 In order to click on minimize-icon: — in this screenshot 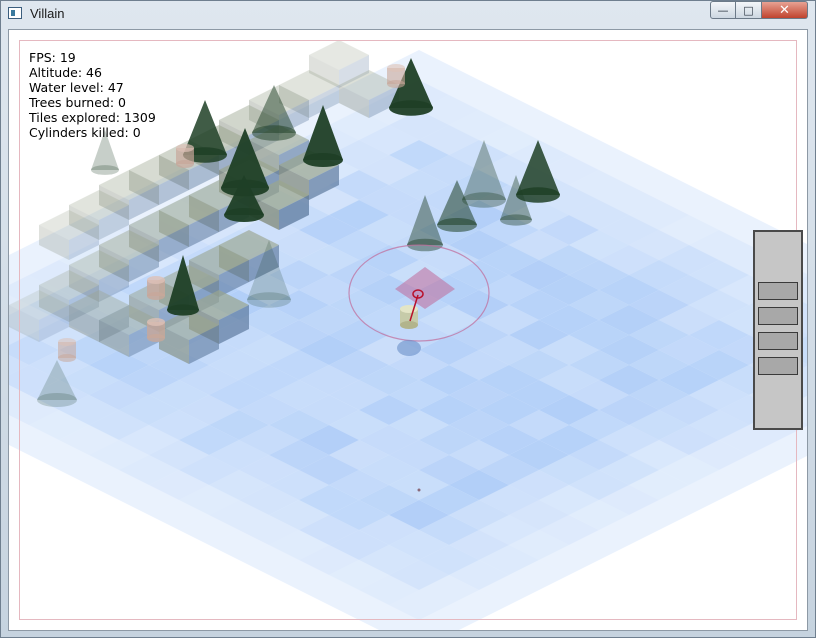, I will do `click(723, 10)`.